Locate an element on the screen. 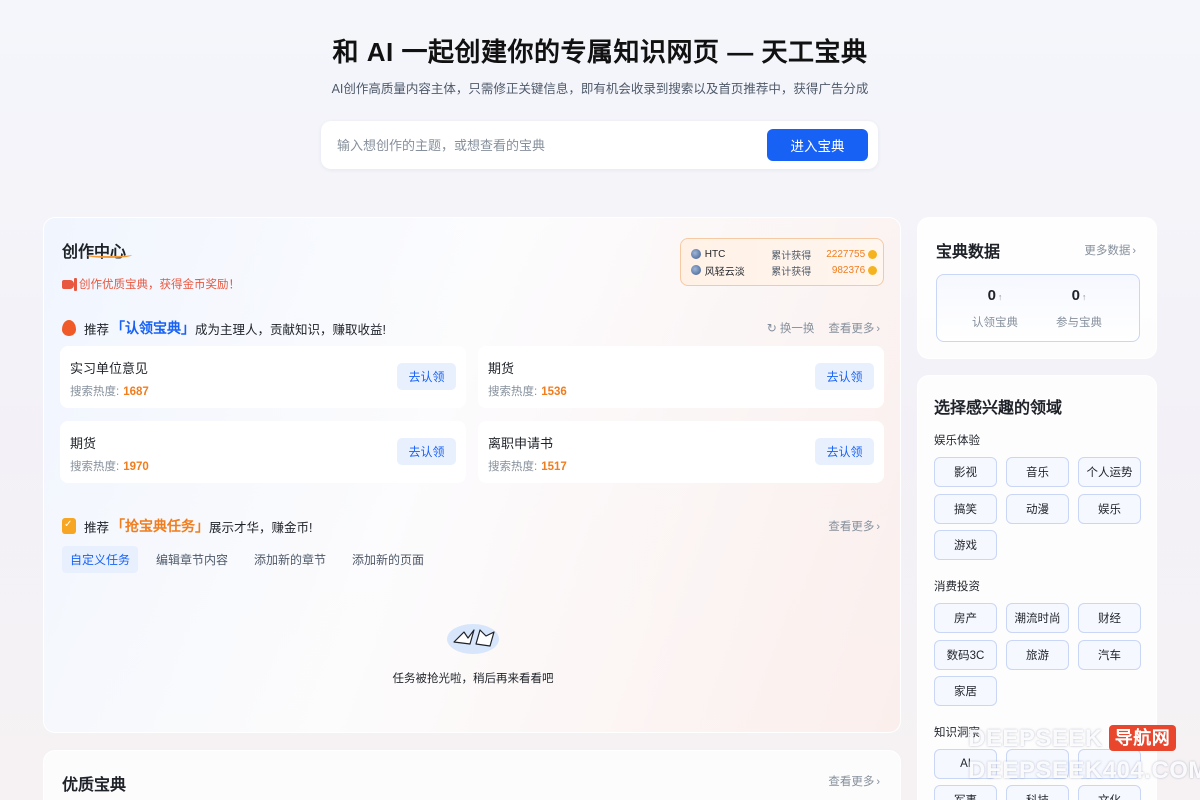  task-more-link: 查看更多 › is located at coordinates (854, 526).